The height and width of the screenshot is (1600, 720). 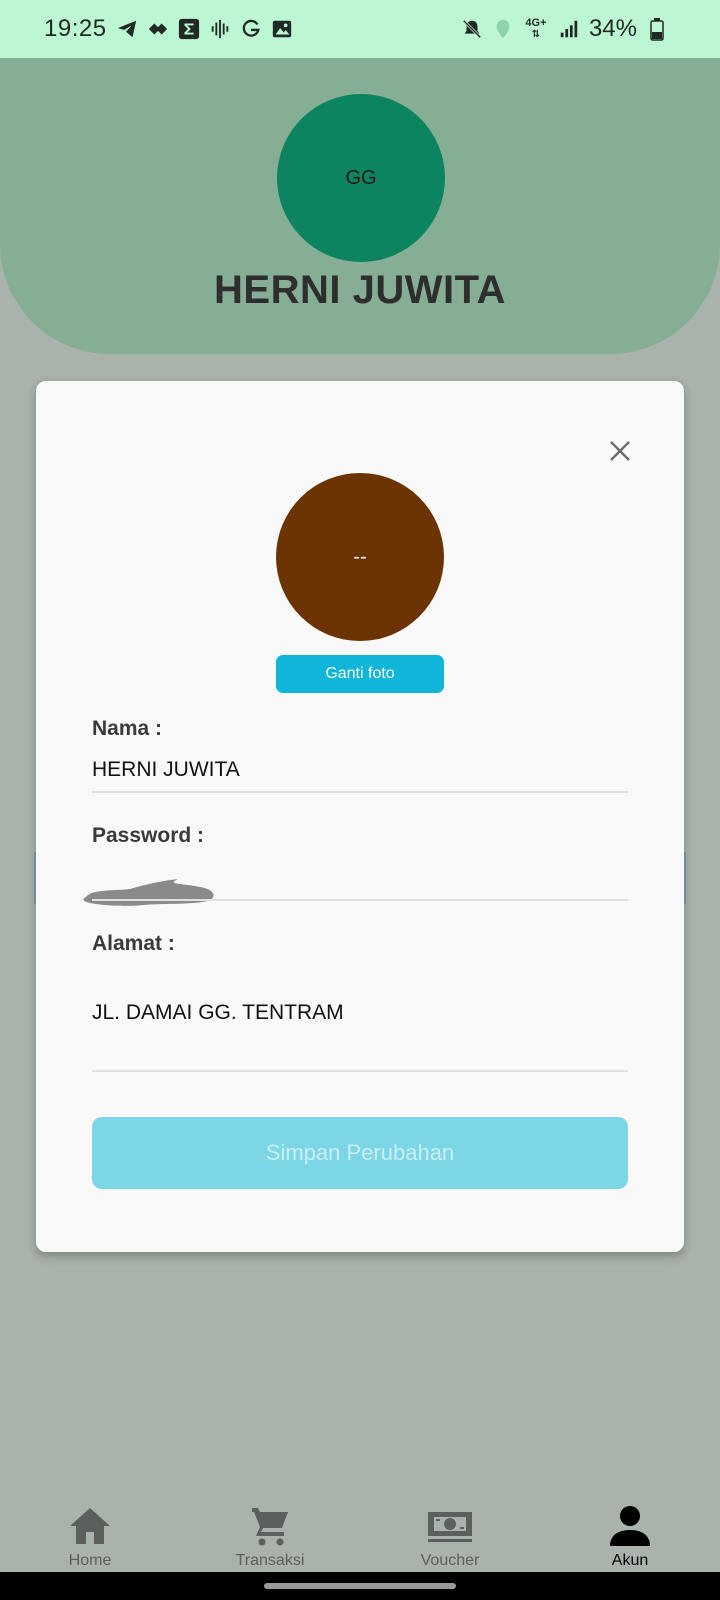 I want to click on diamond-icon, so click(x=158, y=29).